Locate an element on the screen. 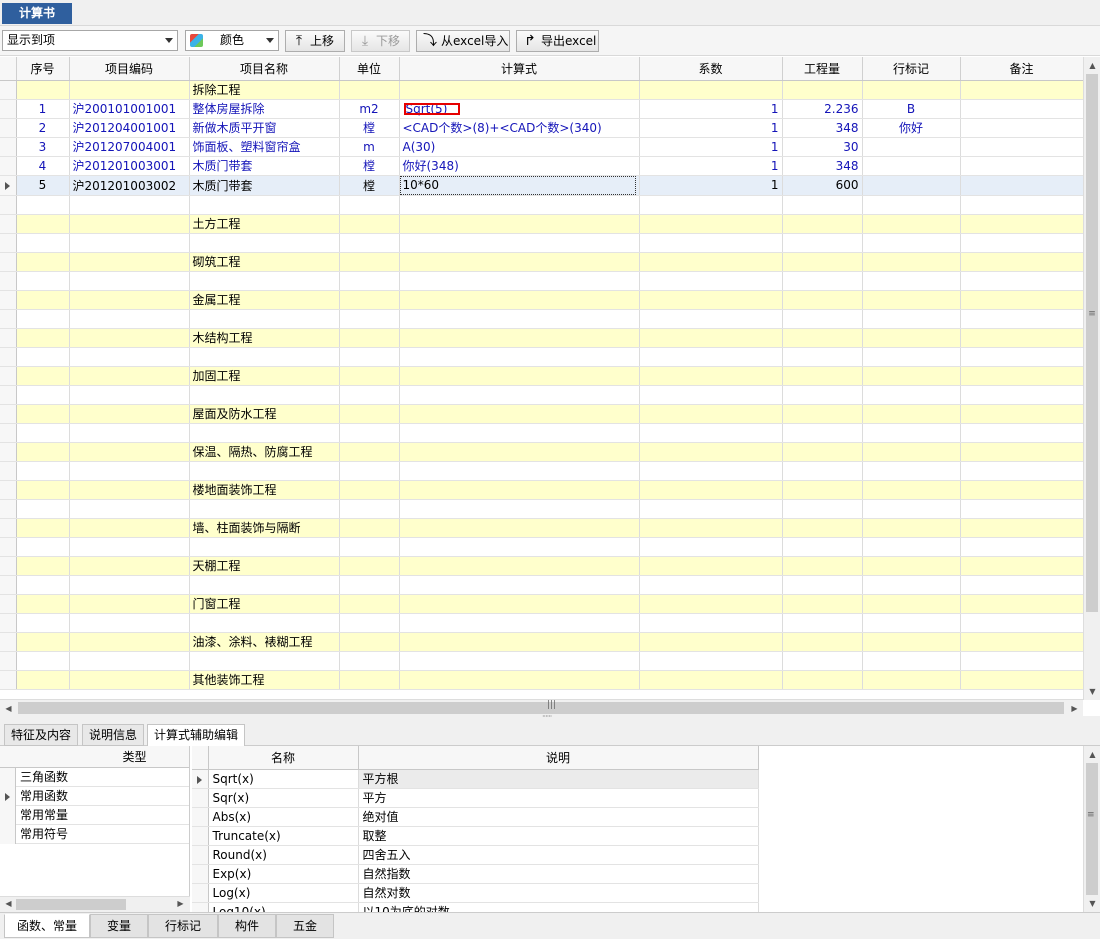 The height and width of the screenshot is (939, 1100). display-level-select: 显示到项 is located at coordinates (90, 40).